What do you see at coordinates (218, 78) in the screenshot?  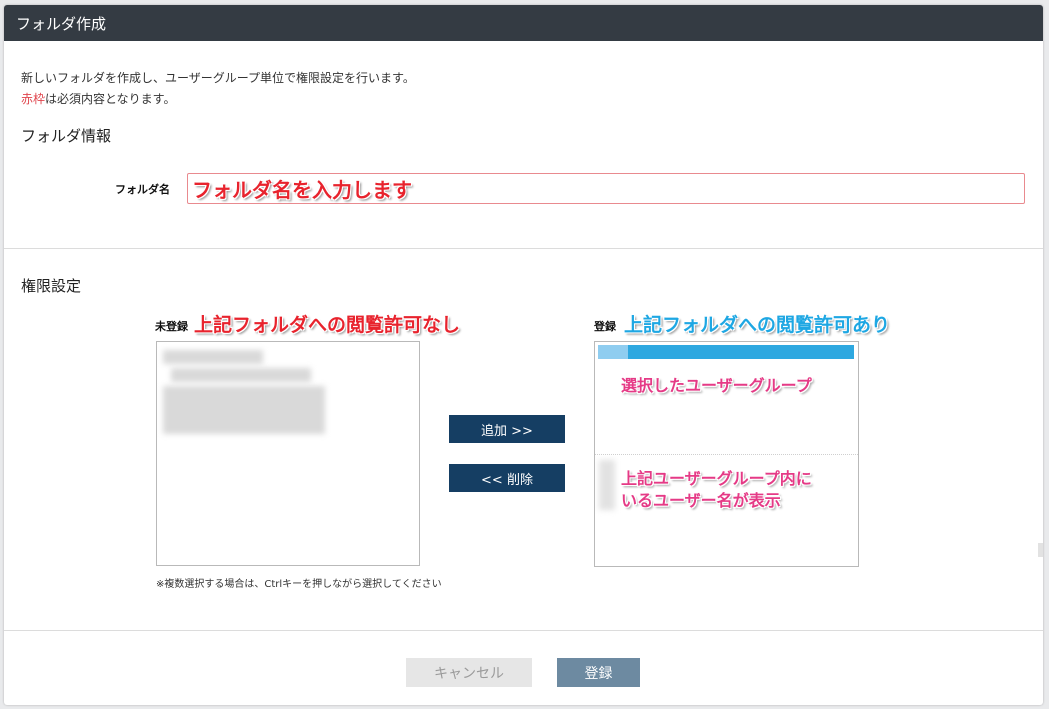 I see `dialog-description: 新しいフォルダを作成し、ユーザーグループ単位で権限設定を行います。` at bounding box center [218, 78].